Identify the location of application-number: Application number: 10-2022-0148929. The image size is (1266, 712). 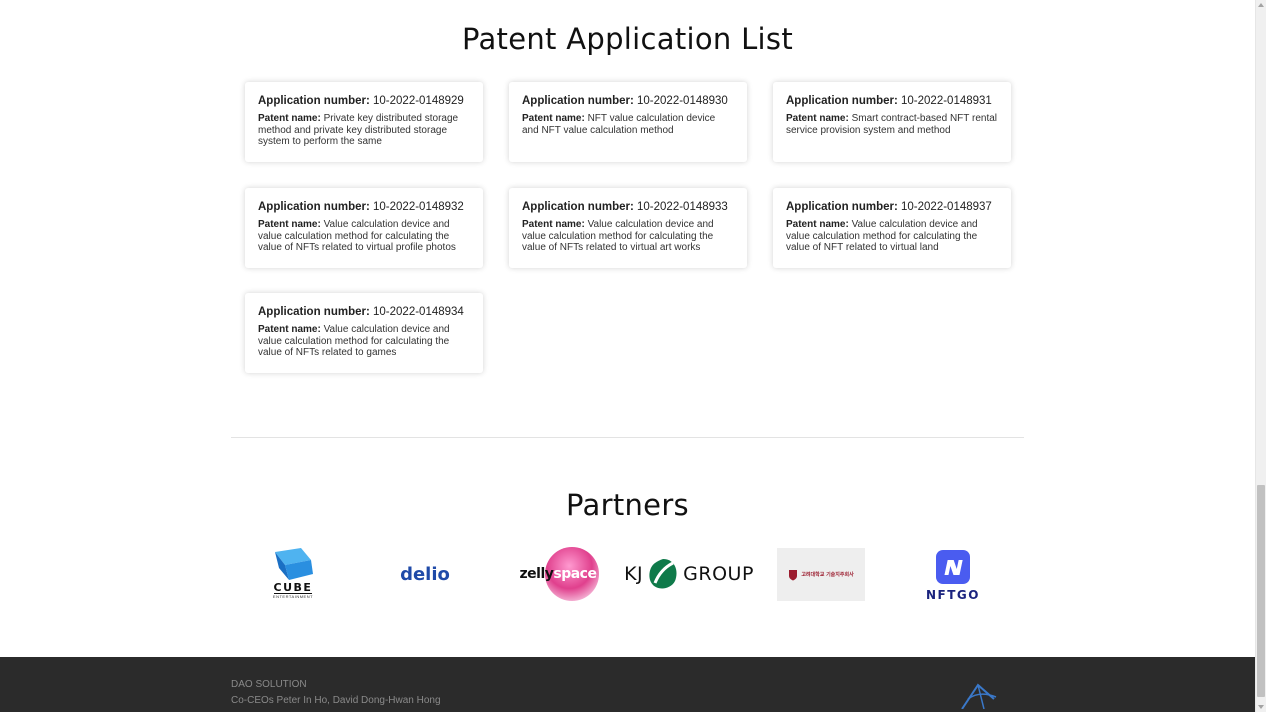
(364, 101).